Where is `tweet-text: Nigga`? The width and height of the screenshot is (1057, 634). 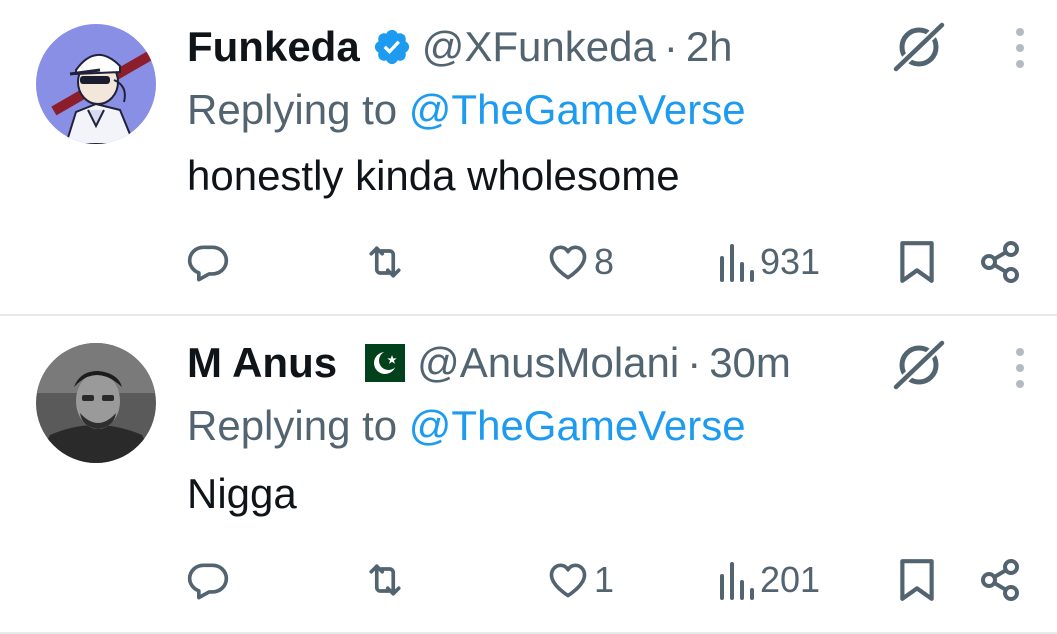
tweet-text: Nigga is located at coordinates (242, 493).